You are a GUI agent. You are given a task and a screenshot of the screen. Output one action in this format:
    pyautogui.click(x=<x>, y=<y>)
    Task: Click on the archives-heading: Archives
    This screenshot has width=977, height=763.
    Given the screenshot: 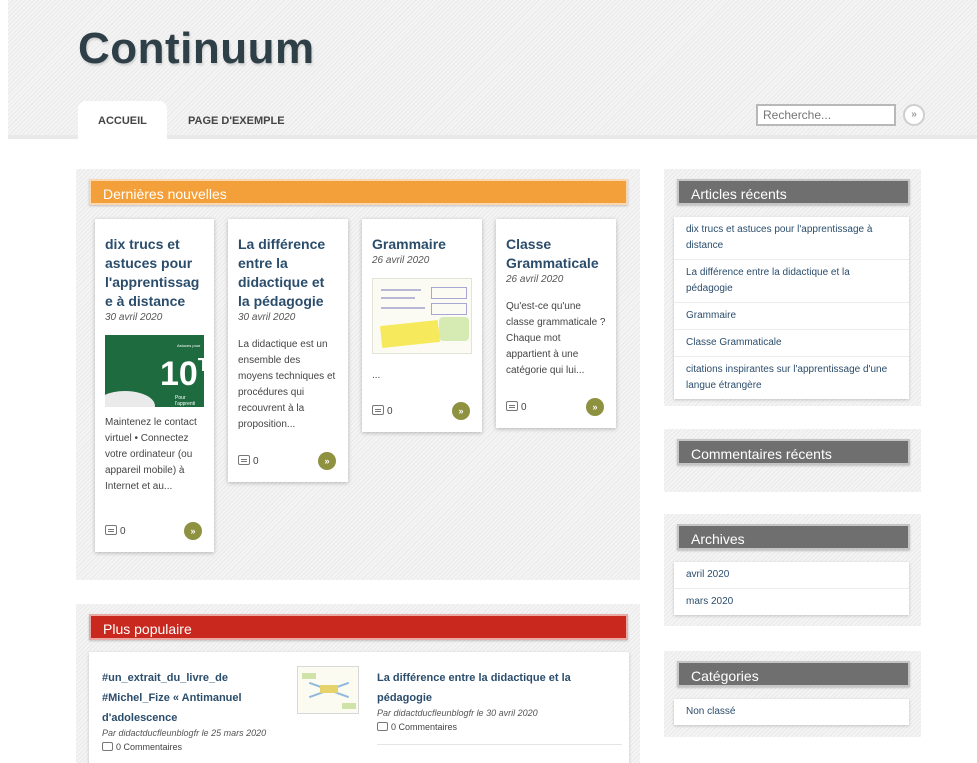 What is the action you would take?
    pyautogui.click(x=793, y=537)
    